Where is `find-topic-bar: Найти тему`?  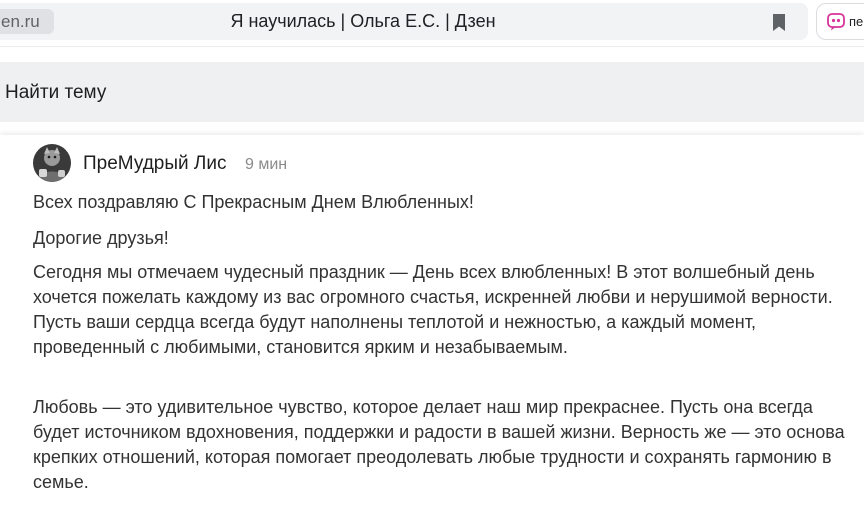 find-topic-bar: Найти тему is located at coordinates (432, 92).